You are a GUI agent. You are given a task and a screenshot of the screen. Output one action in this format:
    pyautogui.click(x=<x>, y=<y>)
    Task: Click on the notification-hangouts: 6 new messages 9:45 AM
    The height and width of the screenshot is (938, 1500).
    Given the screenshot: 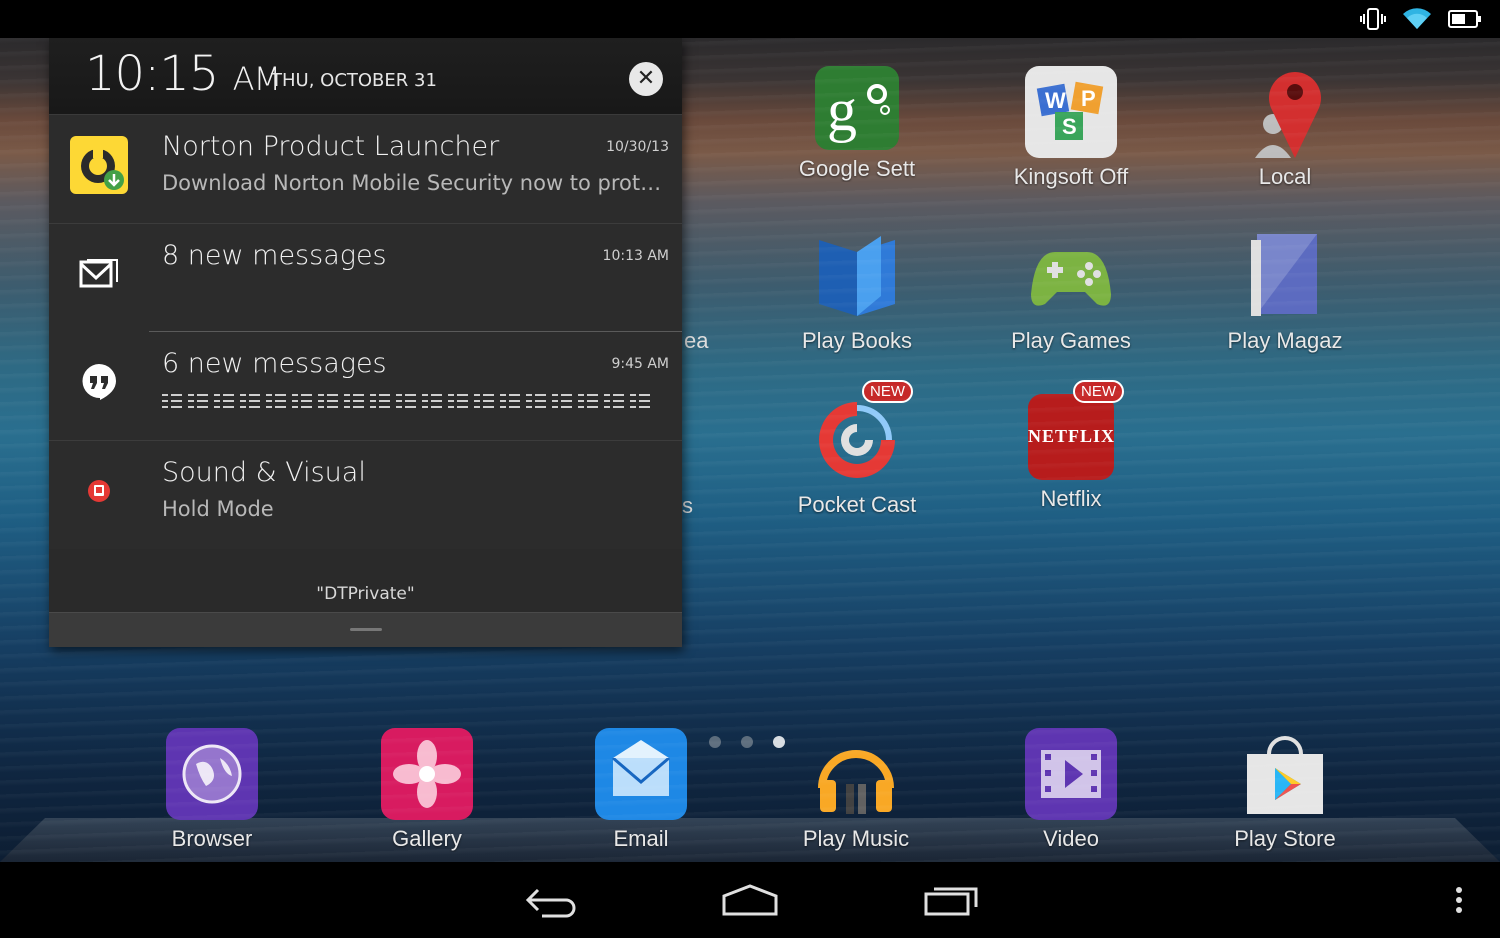 What is the action you would take?
    pyautogui.click(x=365, y=386)
    